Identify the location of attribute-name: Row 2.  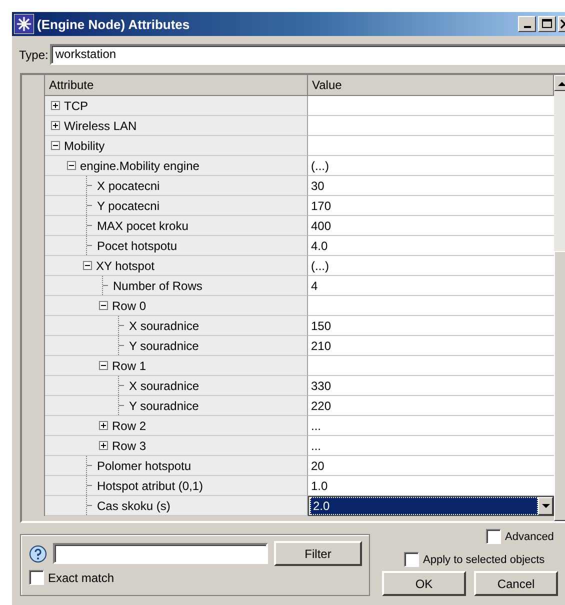
(129, 425).